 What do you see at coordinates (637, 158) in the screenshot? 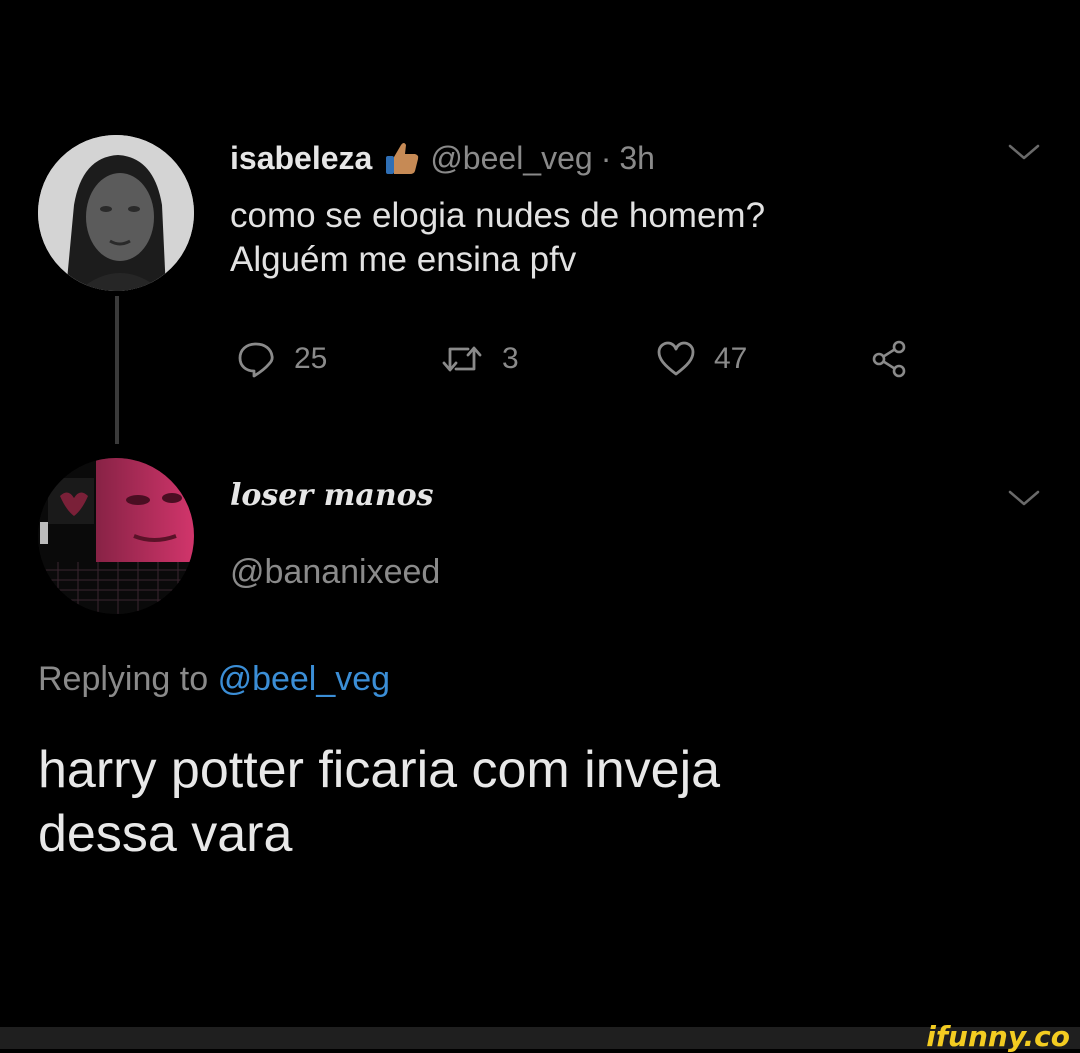
I see `tweet-time: 3h` at bounding box center [637, 158].